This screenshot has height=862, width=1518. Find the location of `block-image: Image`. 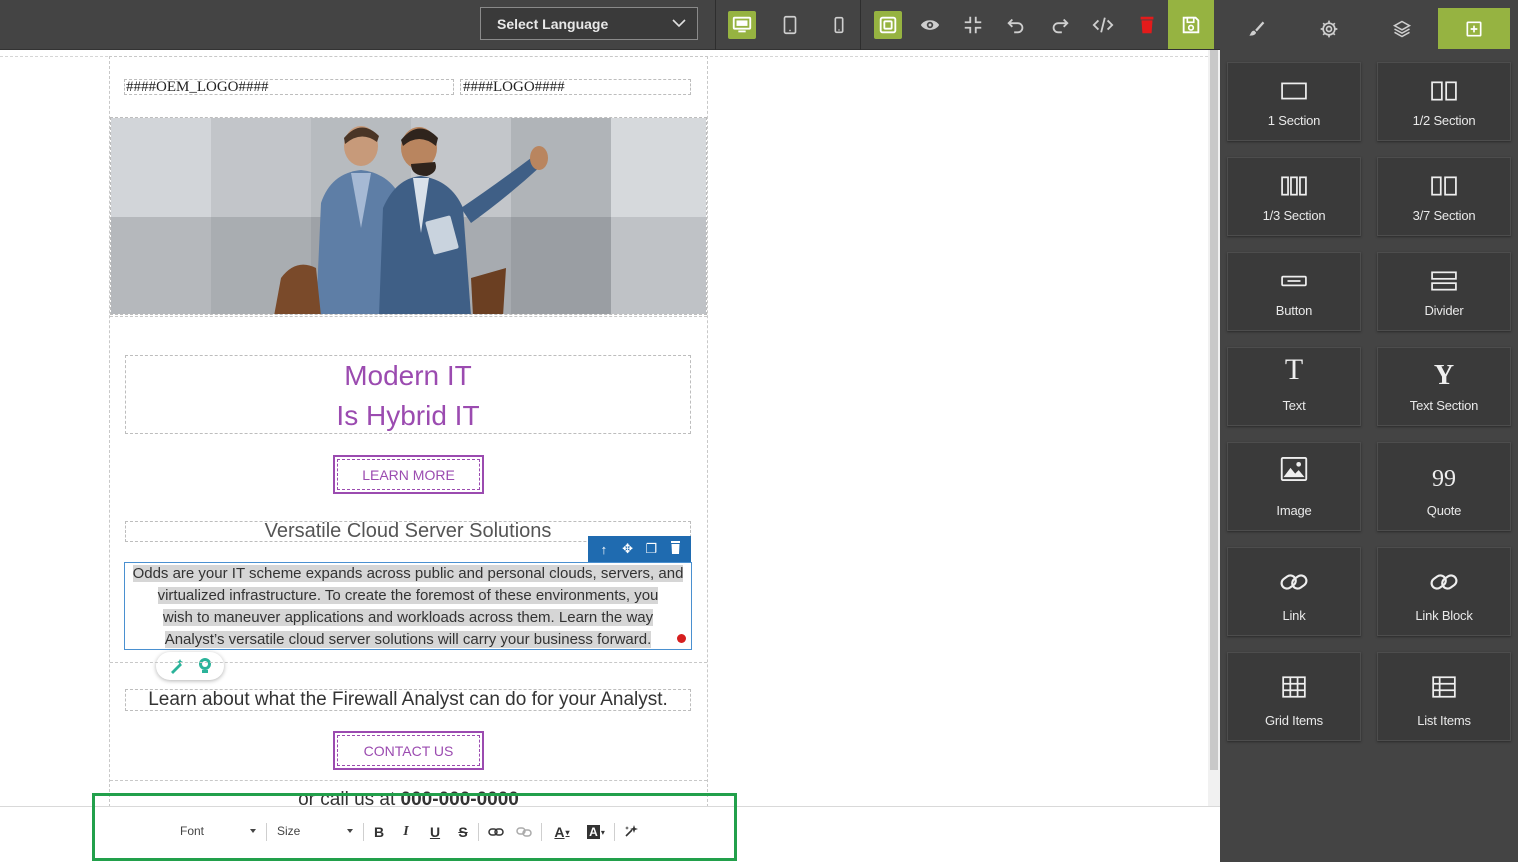

block-image: Image is located at coordinates (1294, 486).